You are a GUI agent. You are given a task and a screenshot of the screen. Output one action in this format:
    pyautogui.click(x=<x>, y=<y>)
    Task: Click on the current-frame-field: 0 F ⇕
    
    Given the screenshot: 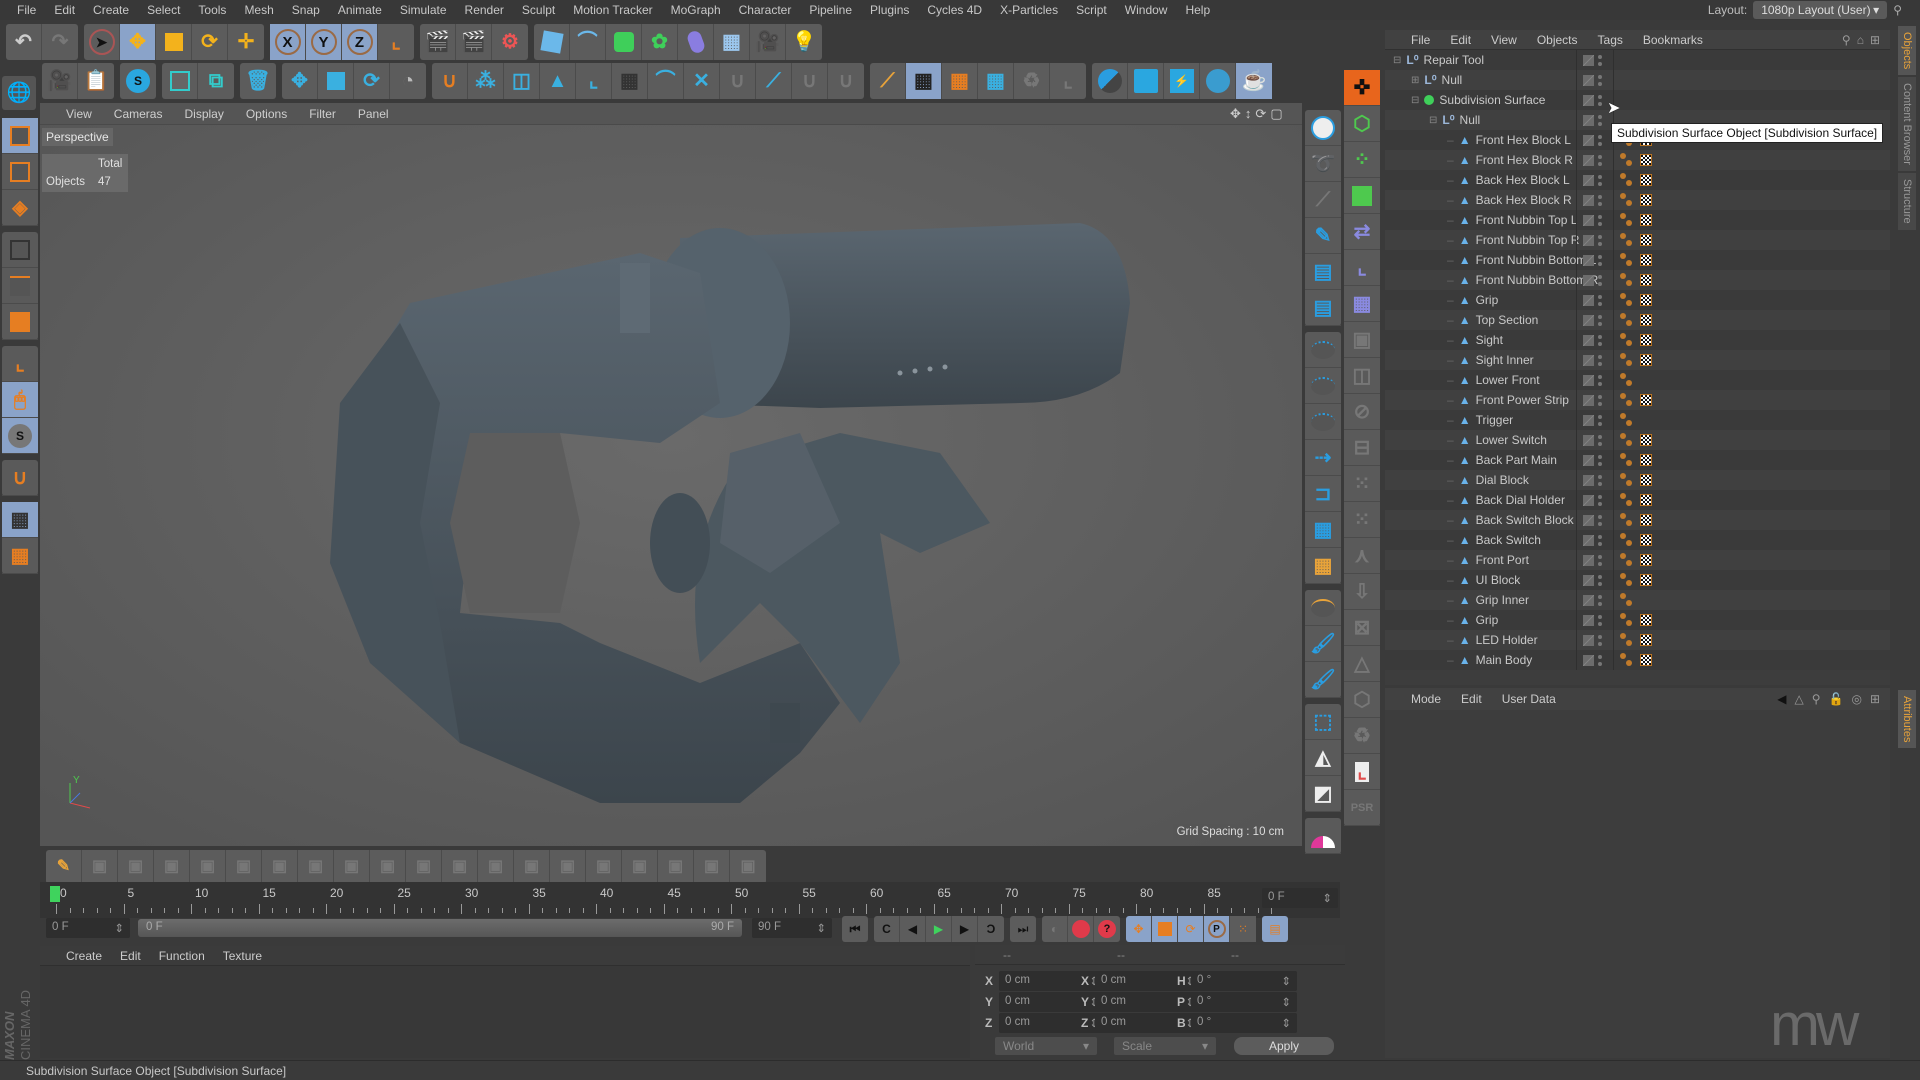 What is the action you would take?
    pyautogui.click(x=1300, y=898)
    